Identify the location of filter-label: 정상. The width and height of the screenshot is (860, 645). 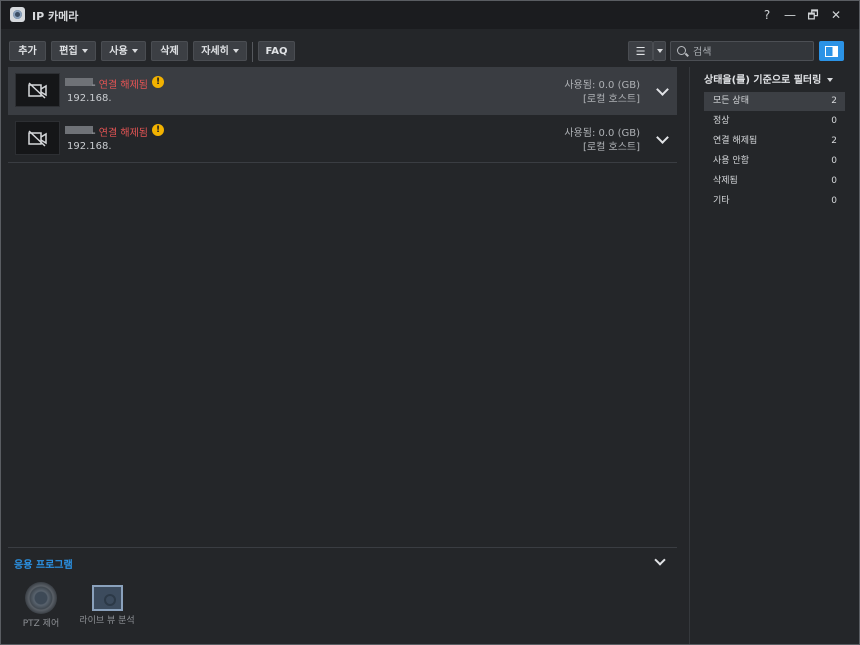
(721, 121).